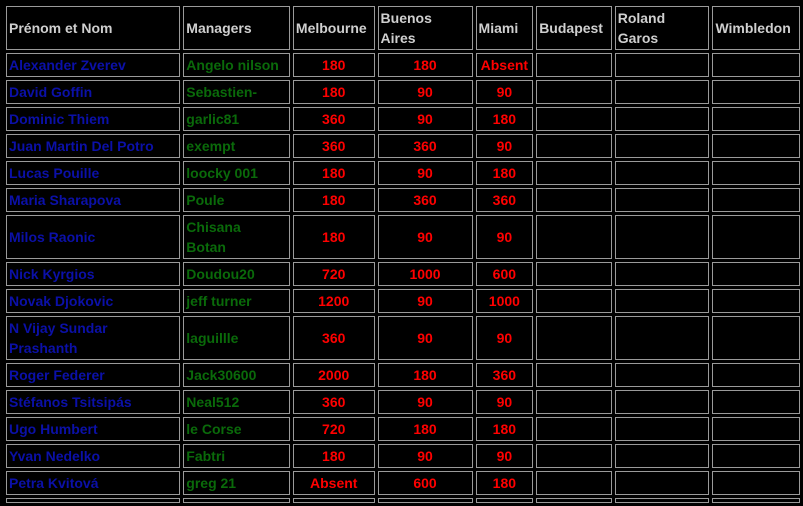 The height and width of the screenshot is (506, 803). Describe the element at coordinates (93, 119) in the screenshot. I see `player-name: Dominic Thiem` at that location.